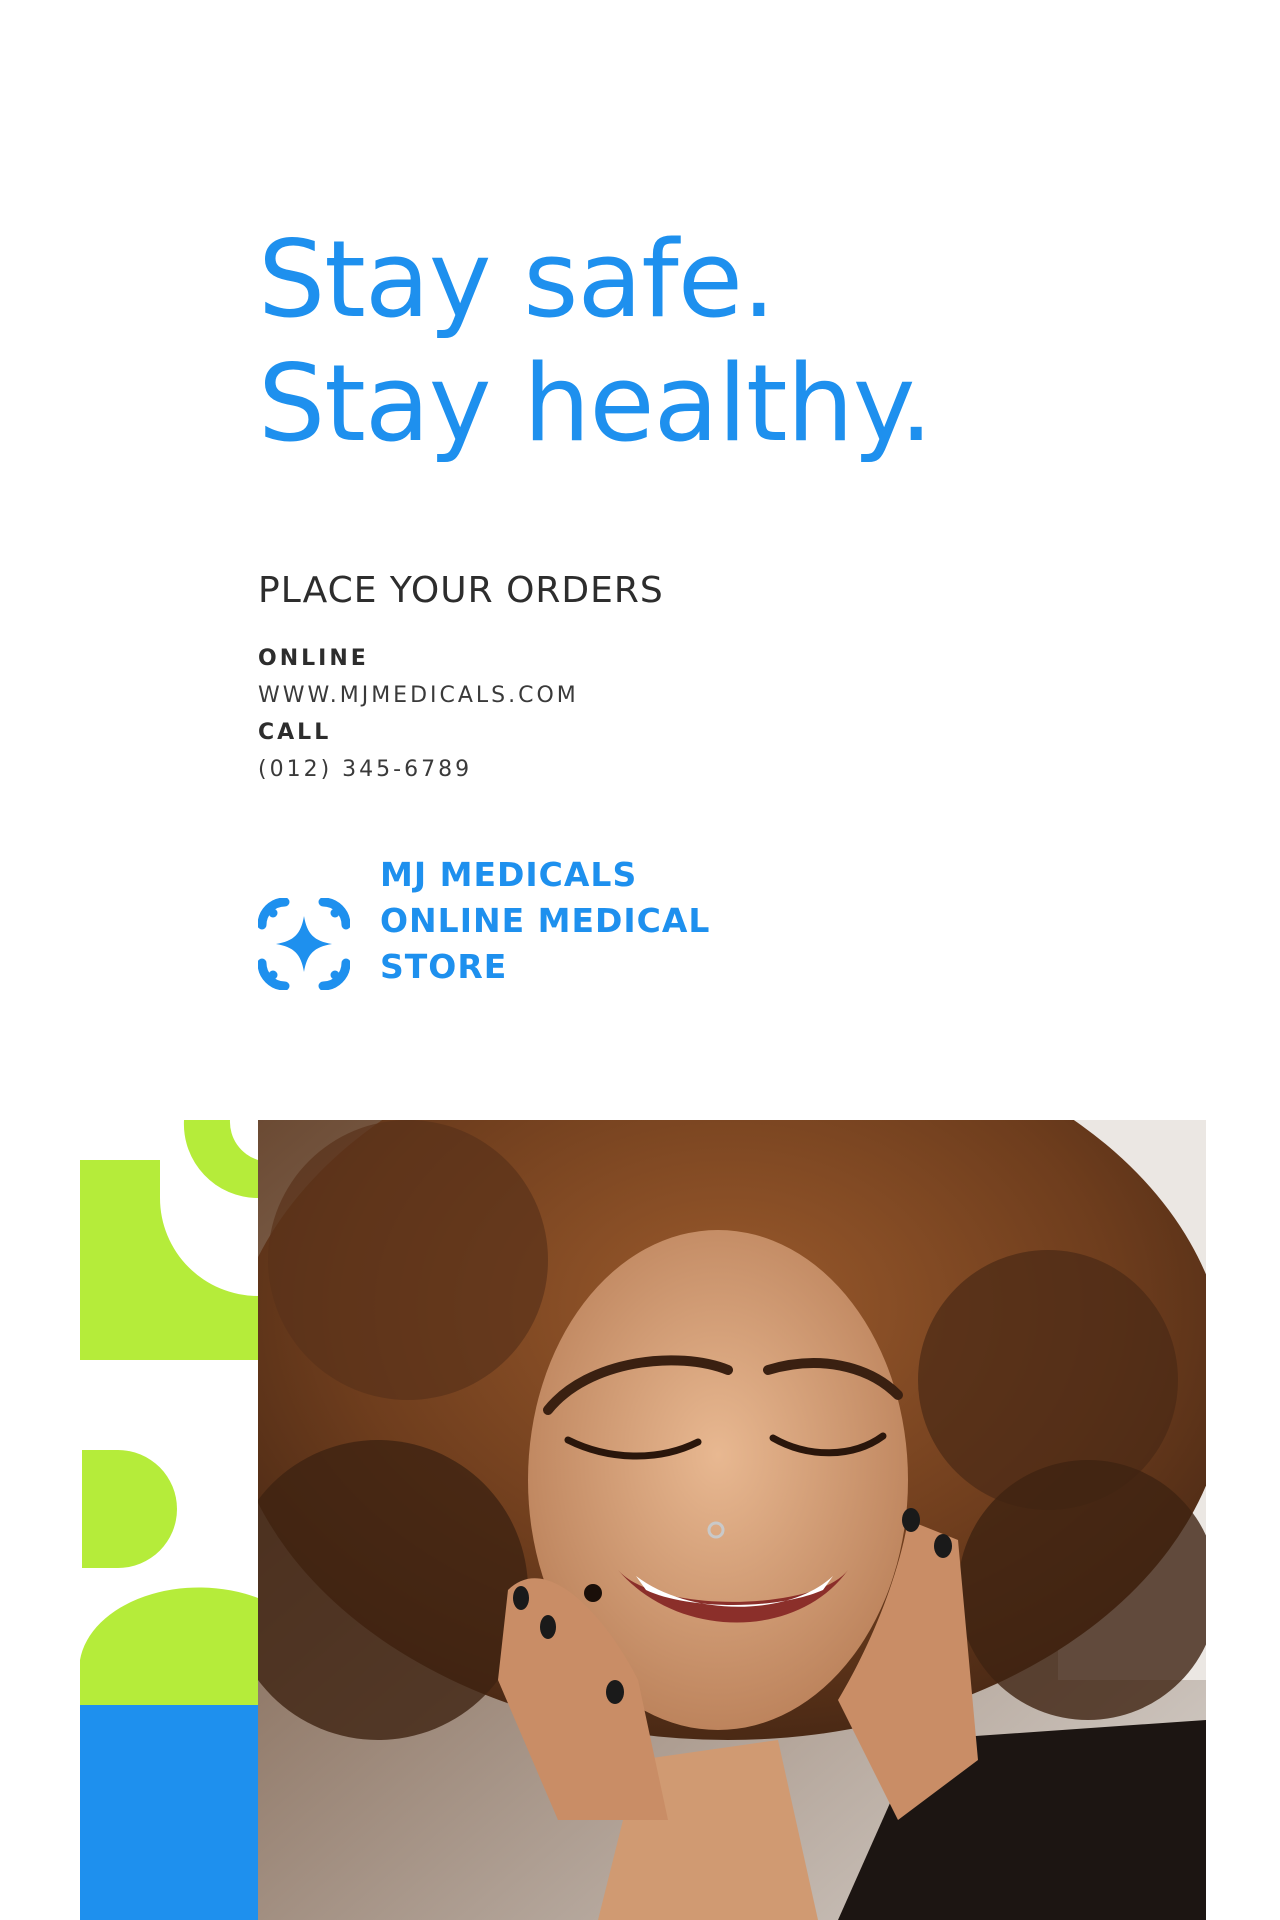  Describe the element at coordinates (170, 1520) in the screenshot. I see `decorative-shapes` at that location.